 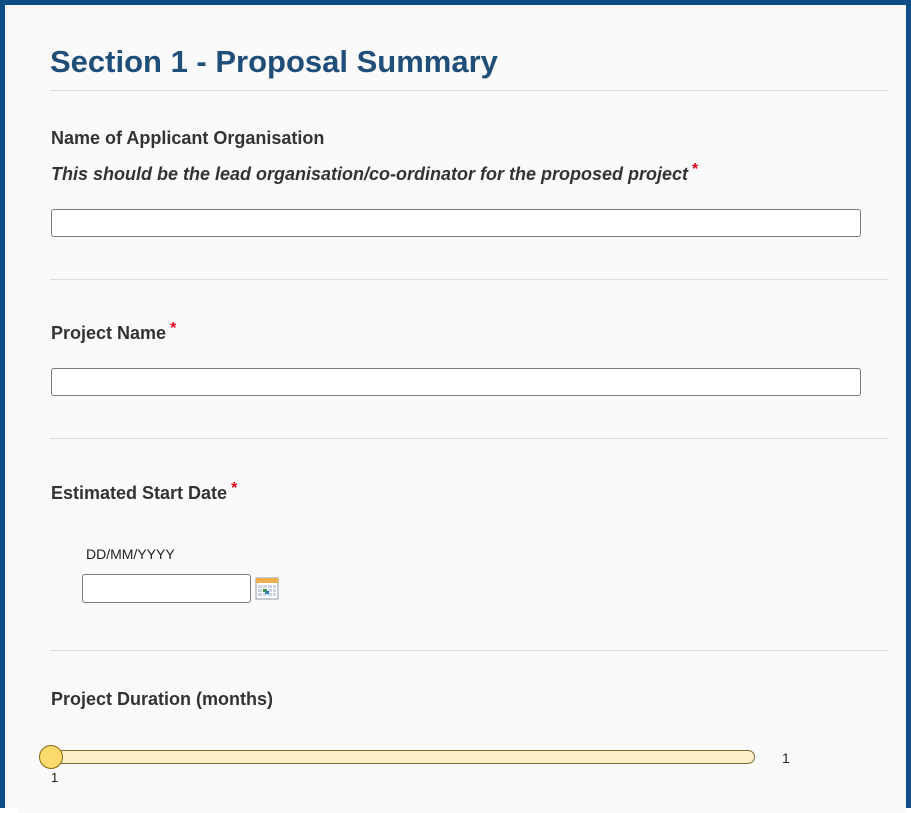 What do you see at coordinates (274, 61) in the screenshot?
I see `section-title: Section 1 - Proposal Summary` at bounding box center [274, 61].